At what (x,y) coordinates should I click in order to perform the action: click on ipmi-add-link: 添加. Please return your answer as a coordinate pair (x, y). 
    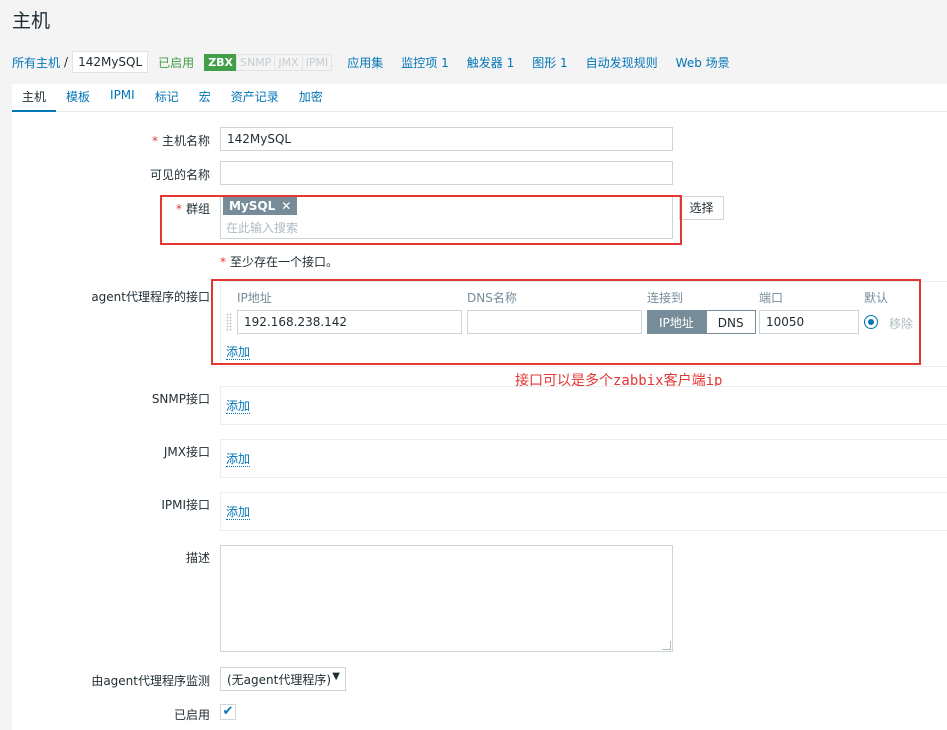
    Looking at the image, I should click on (238, 512).